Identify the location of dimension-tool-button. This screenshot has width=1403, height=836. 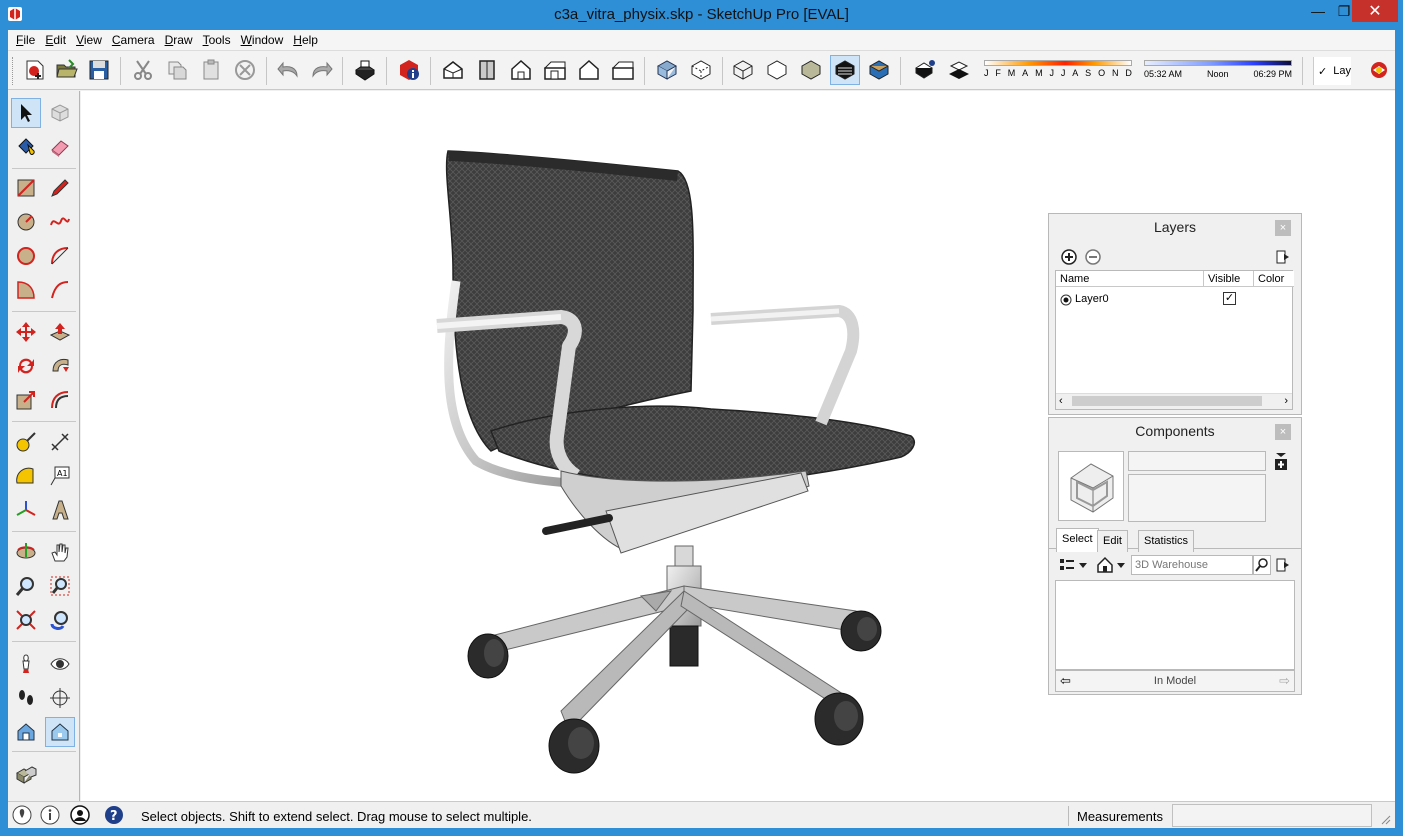
(60, 442).